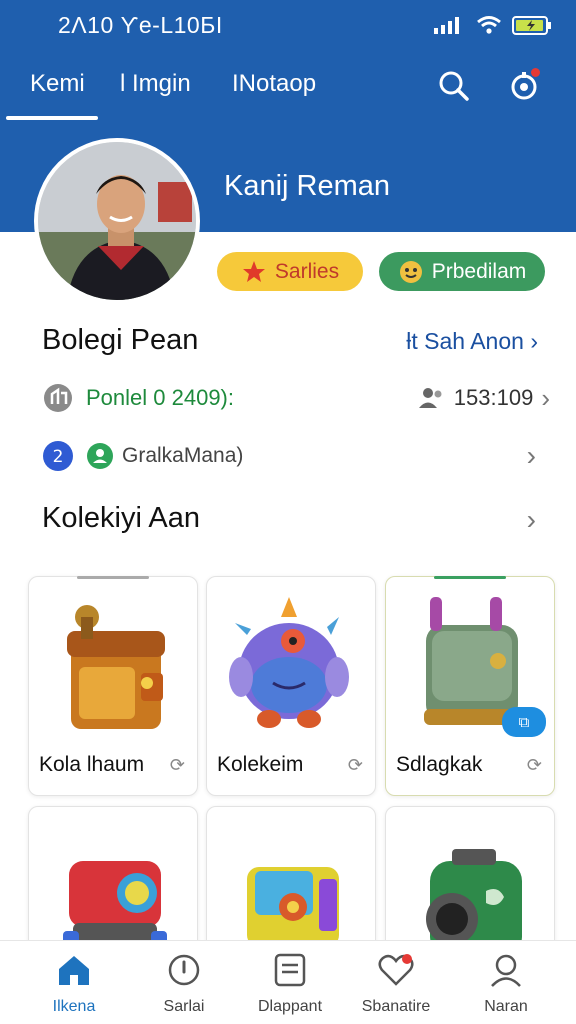 This screenshot has width=576, height=1024. I want to click on signal-icon, so click(446, 25).